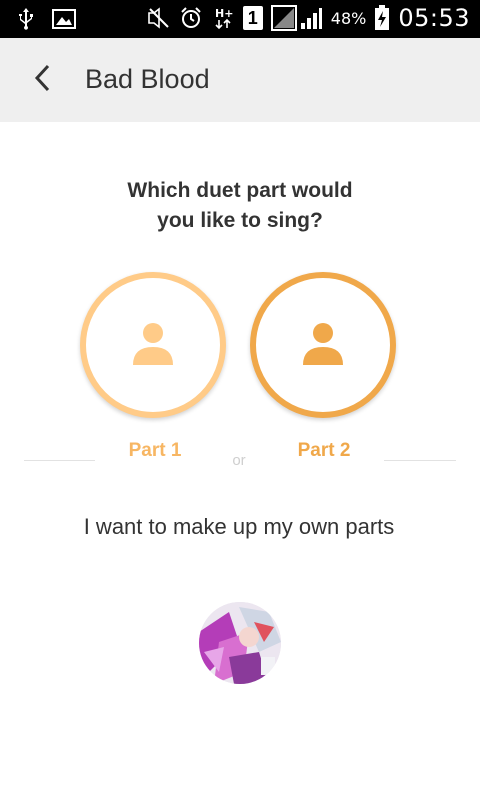 Image resolution: width=480 pixels, height=800 pixels. Describe the element at coordinates (191, 18) in the screenshot. I see `alarm-icon` at that location.